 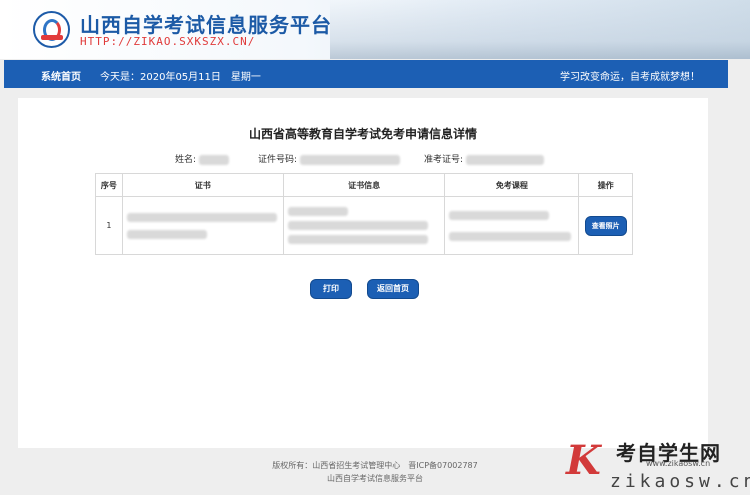 I want to click on watermark-logo: K 考自学生网 www.zikaosw.cn zikaosw.cn, so click(x=658, y=464).